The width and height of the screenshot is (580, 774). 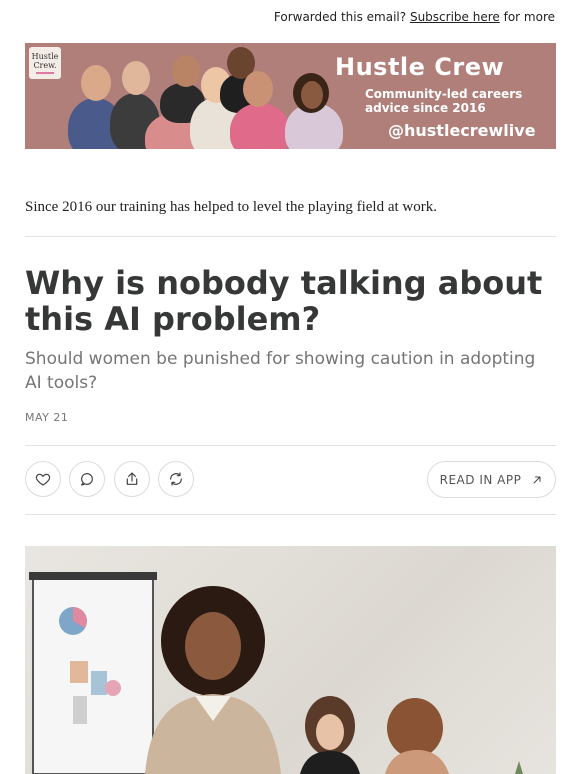 I want to click on banner-handle: @hustlecrewlive, so click(x=462, y=130).